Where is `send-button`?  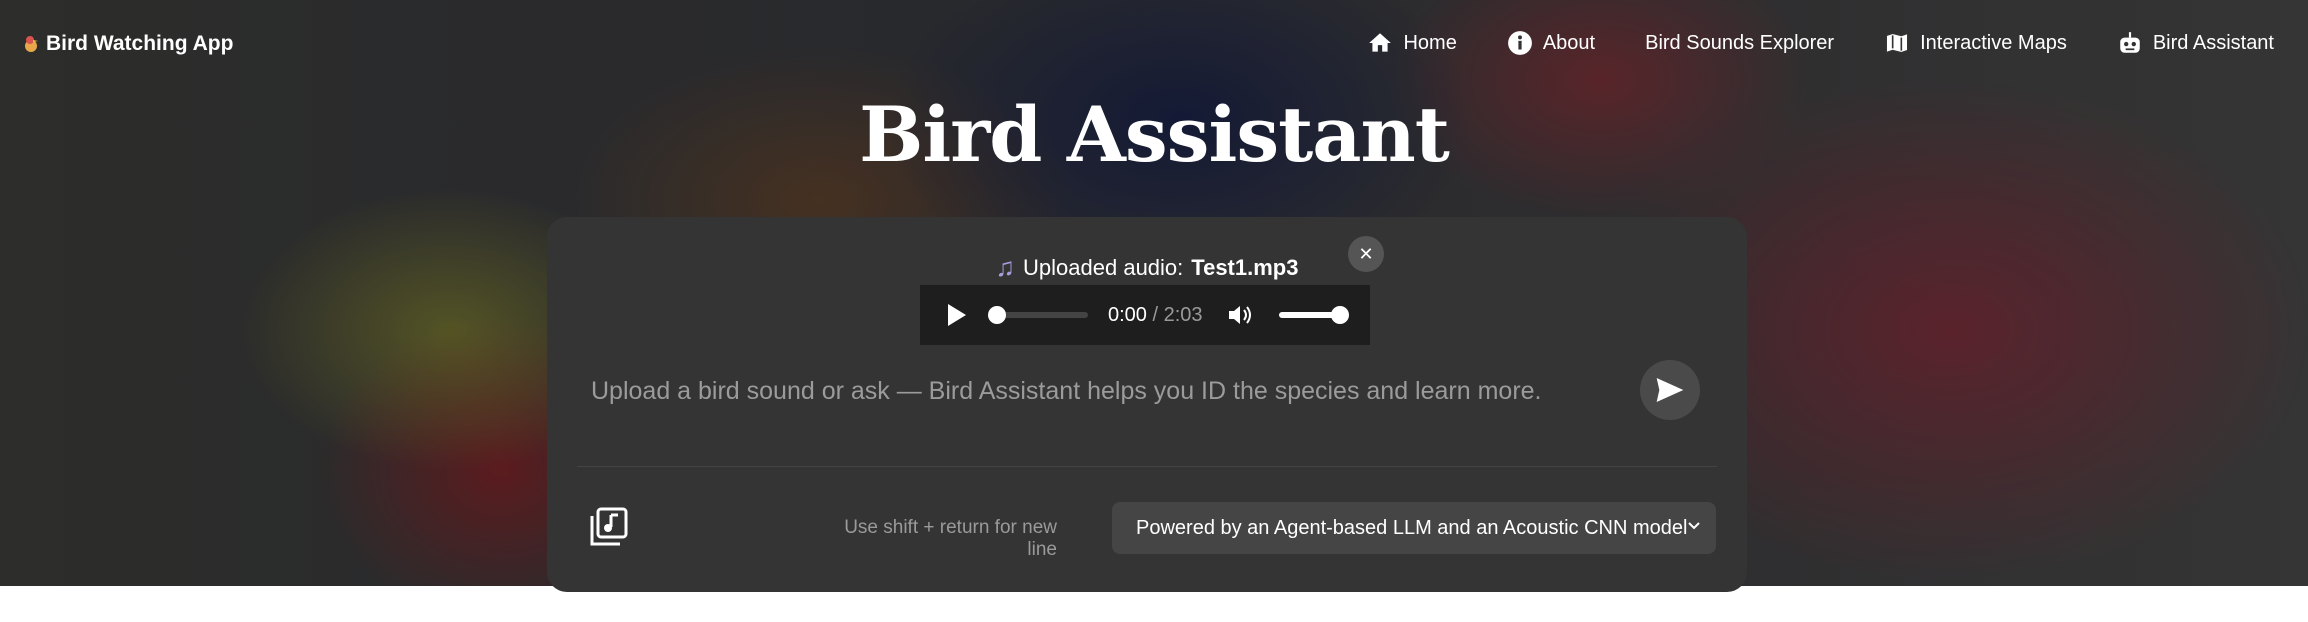 send-button is located at coordinates (1670, 390).